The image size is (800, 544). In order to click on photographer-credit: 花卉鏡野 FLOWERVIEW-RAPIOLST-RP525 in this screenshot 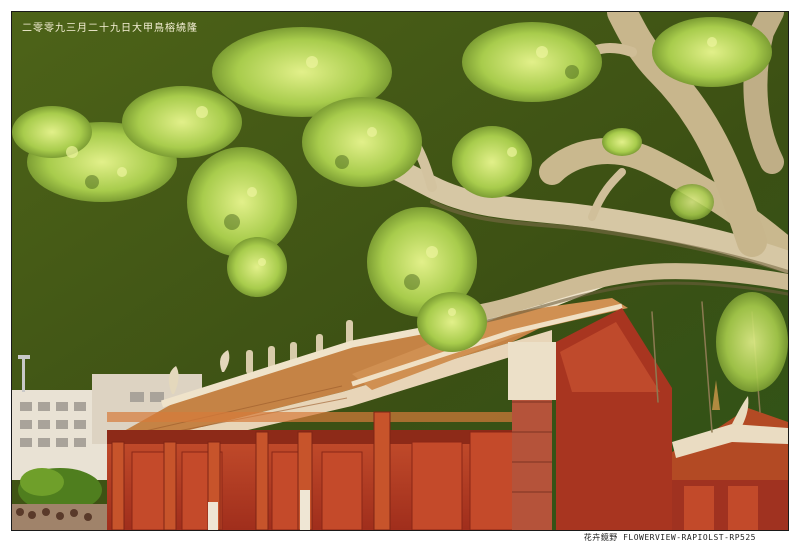, I will do `click(669, 537)`.